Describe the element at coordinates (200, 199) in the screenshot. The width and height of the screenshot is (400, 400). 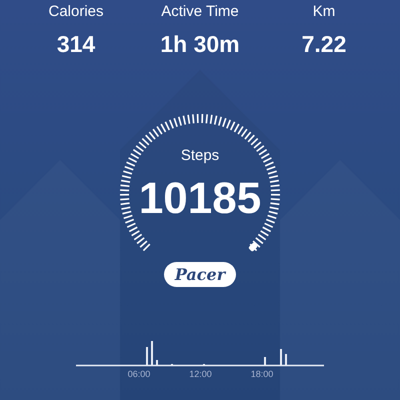
I see `steps-count: 10185` at that location.